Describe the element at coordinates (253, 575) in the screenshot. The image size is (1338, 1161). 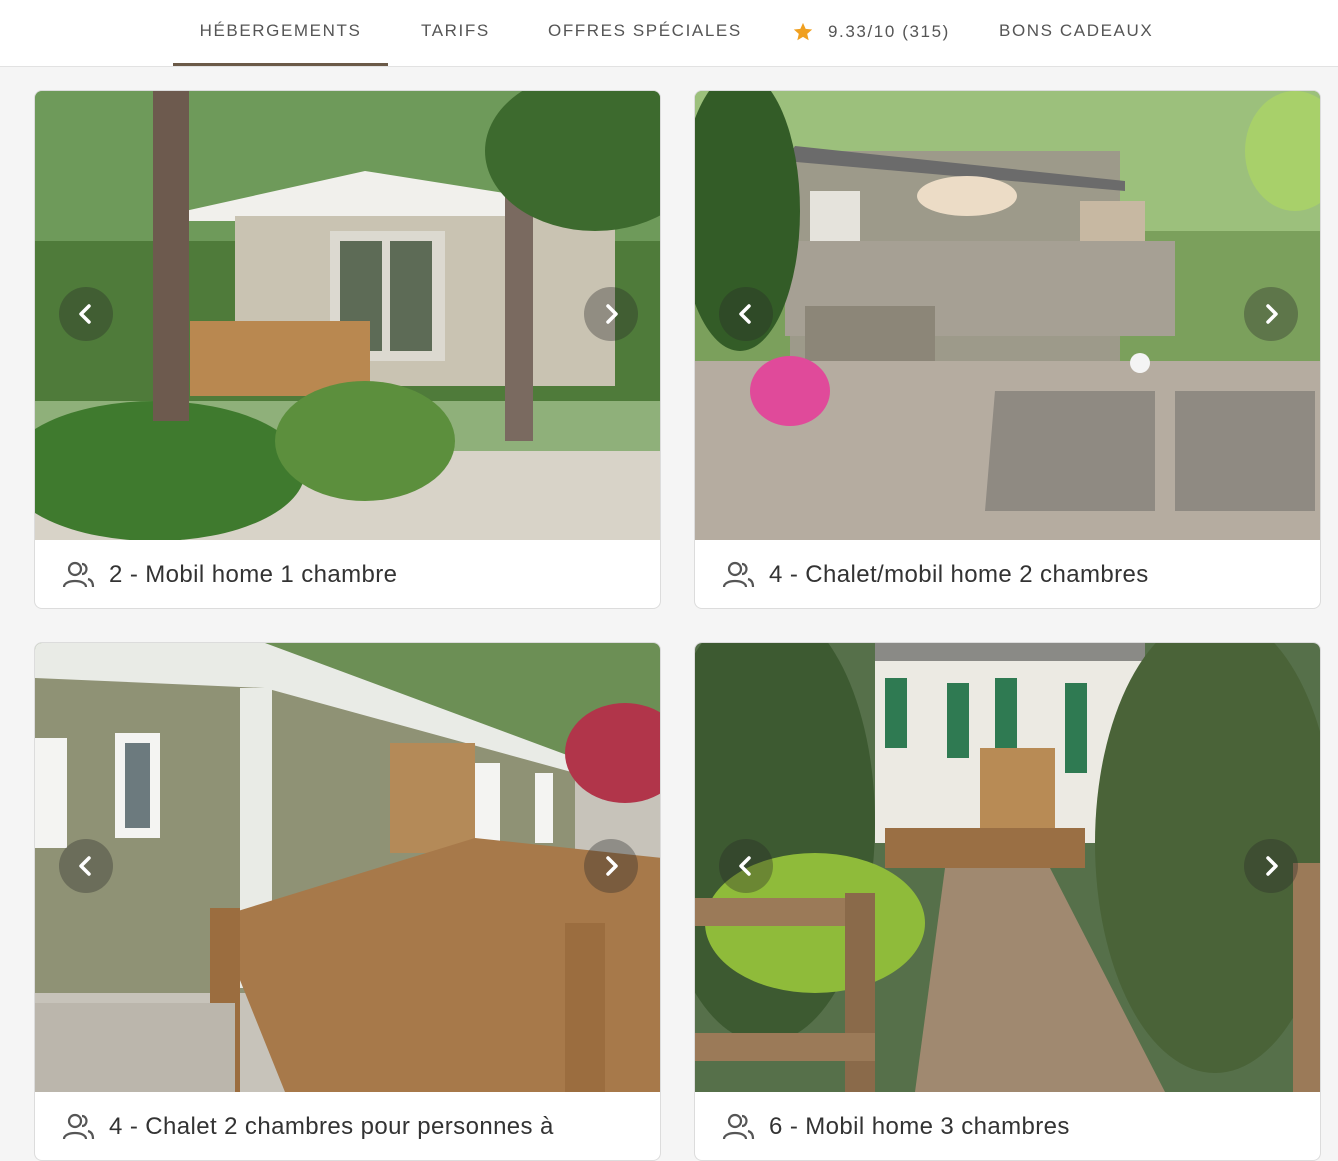
I see `card-title: 2 - Mobil home 1 chambre` at that location.